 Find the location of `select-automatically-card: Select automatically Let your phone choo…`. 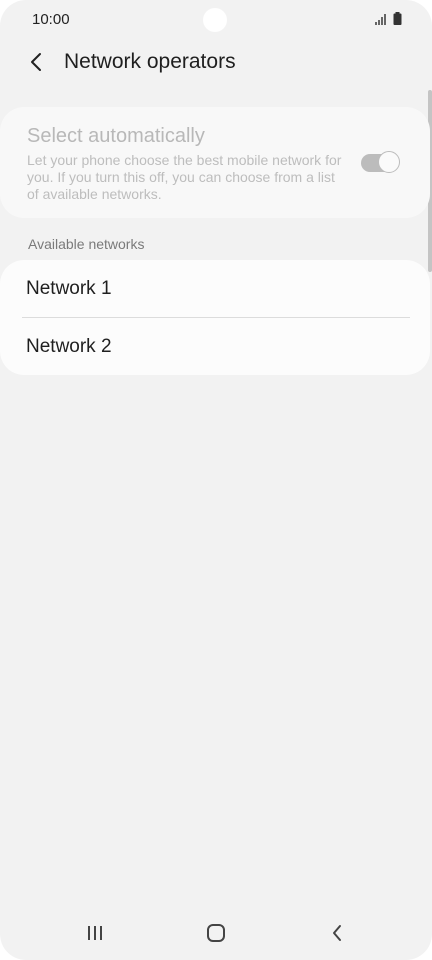

select-automatically-card: Select automatically Let your phone choo… is located at coordinates (215, 162).